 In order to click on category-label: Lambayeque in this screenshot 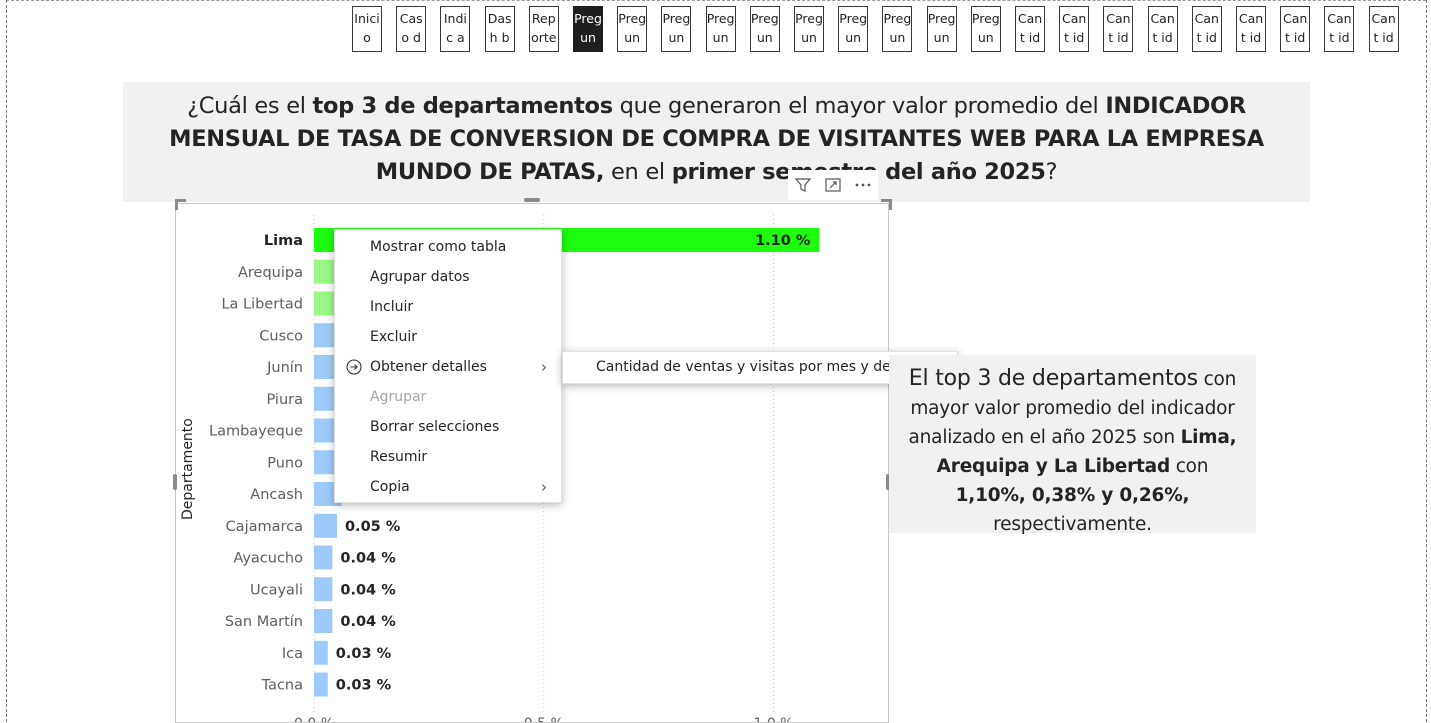, I will do `click(256, 432)`.